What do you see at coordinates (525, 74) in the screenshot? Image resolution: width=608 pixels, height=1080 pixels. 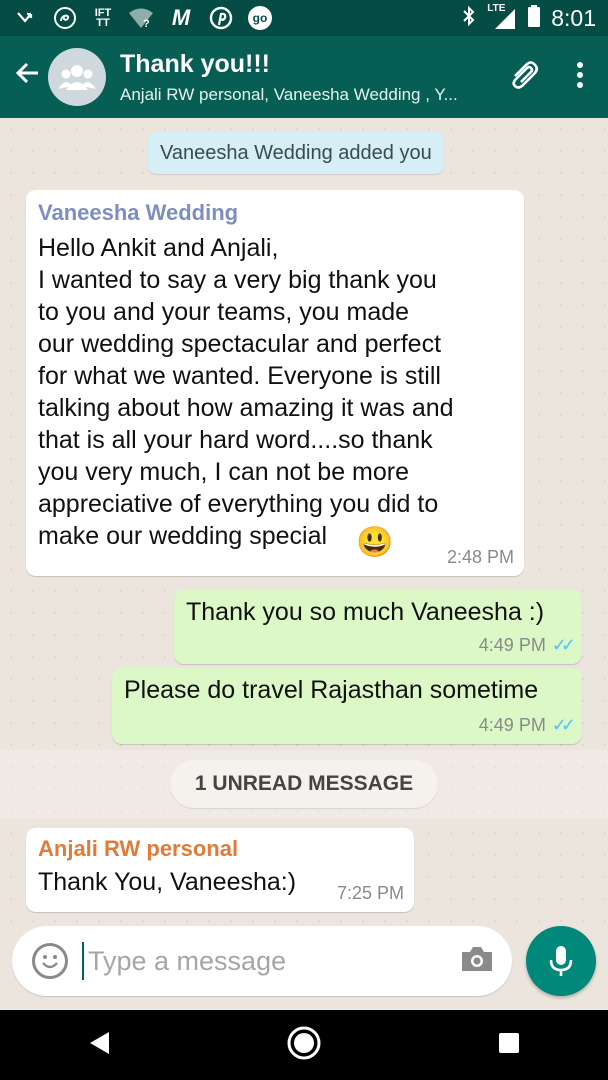 I see `paperclip-icon` at bounding box center [525, 74].